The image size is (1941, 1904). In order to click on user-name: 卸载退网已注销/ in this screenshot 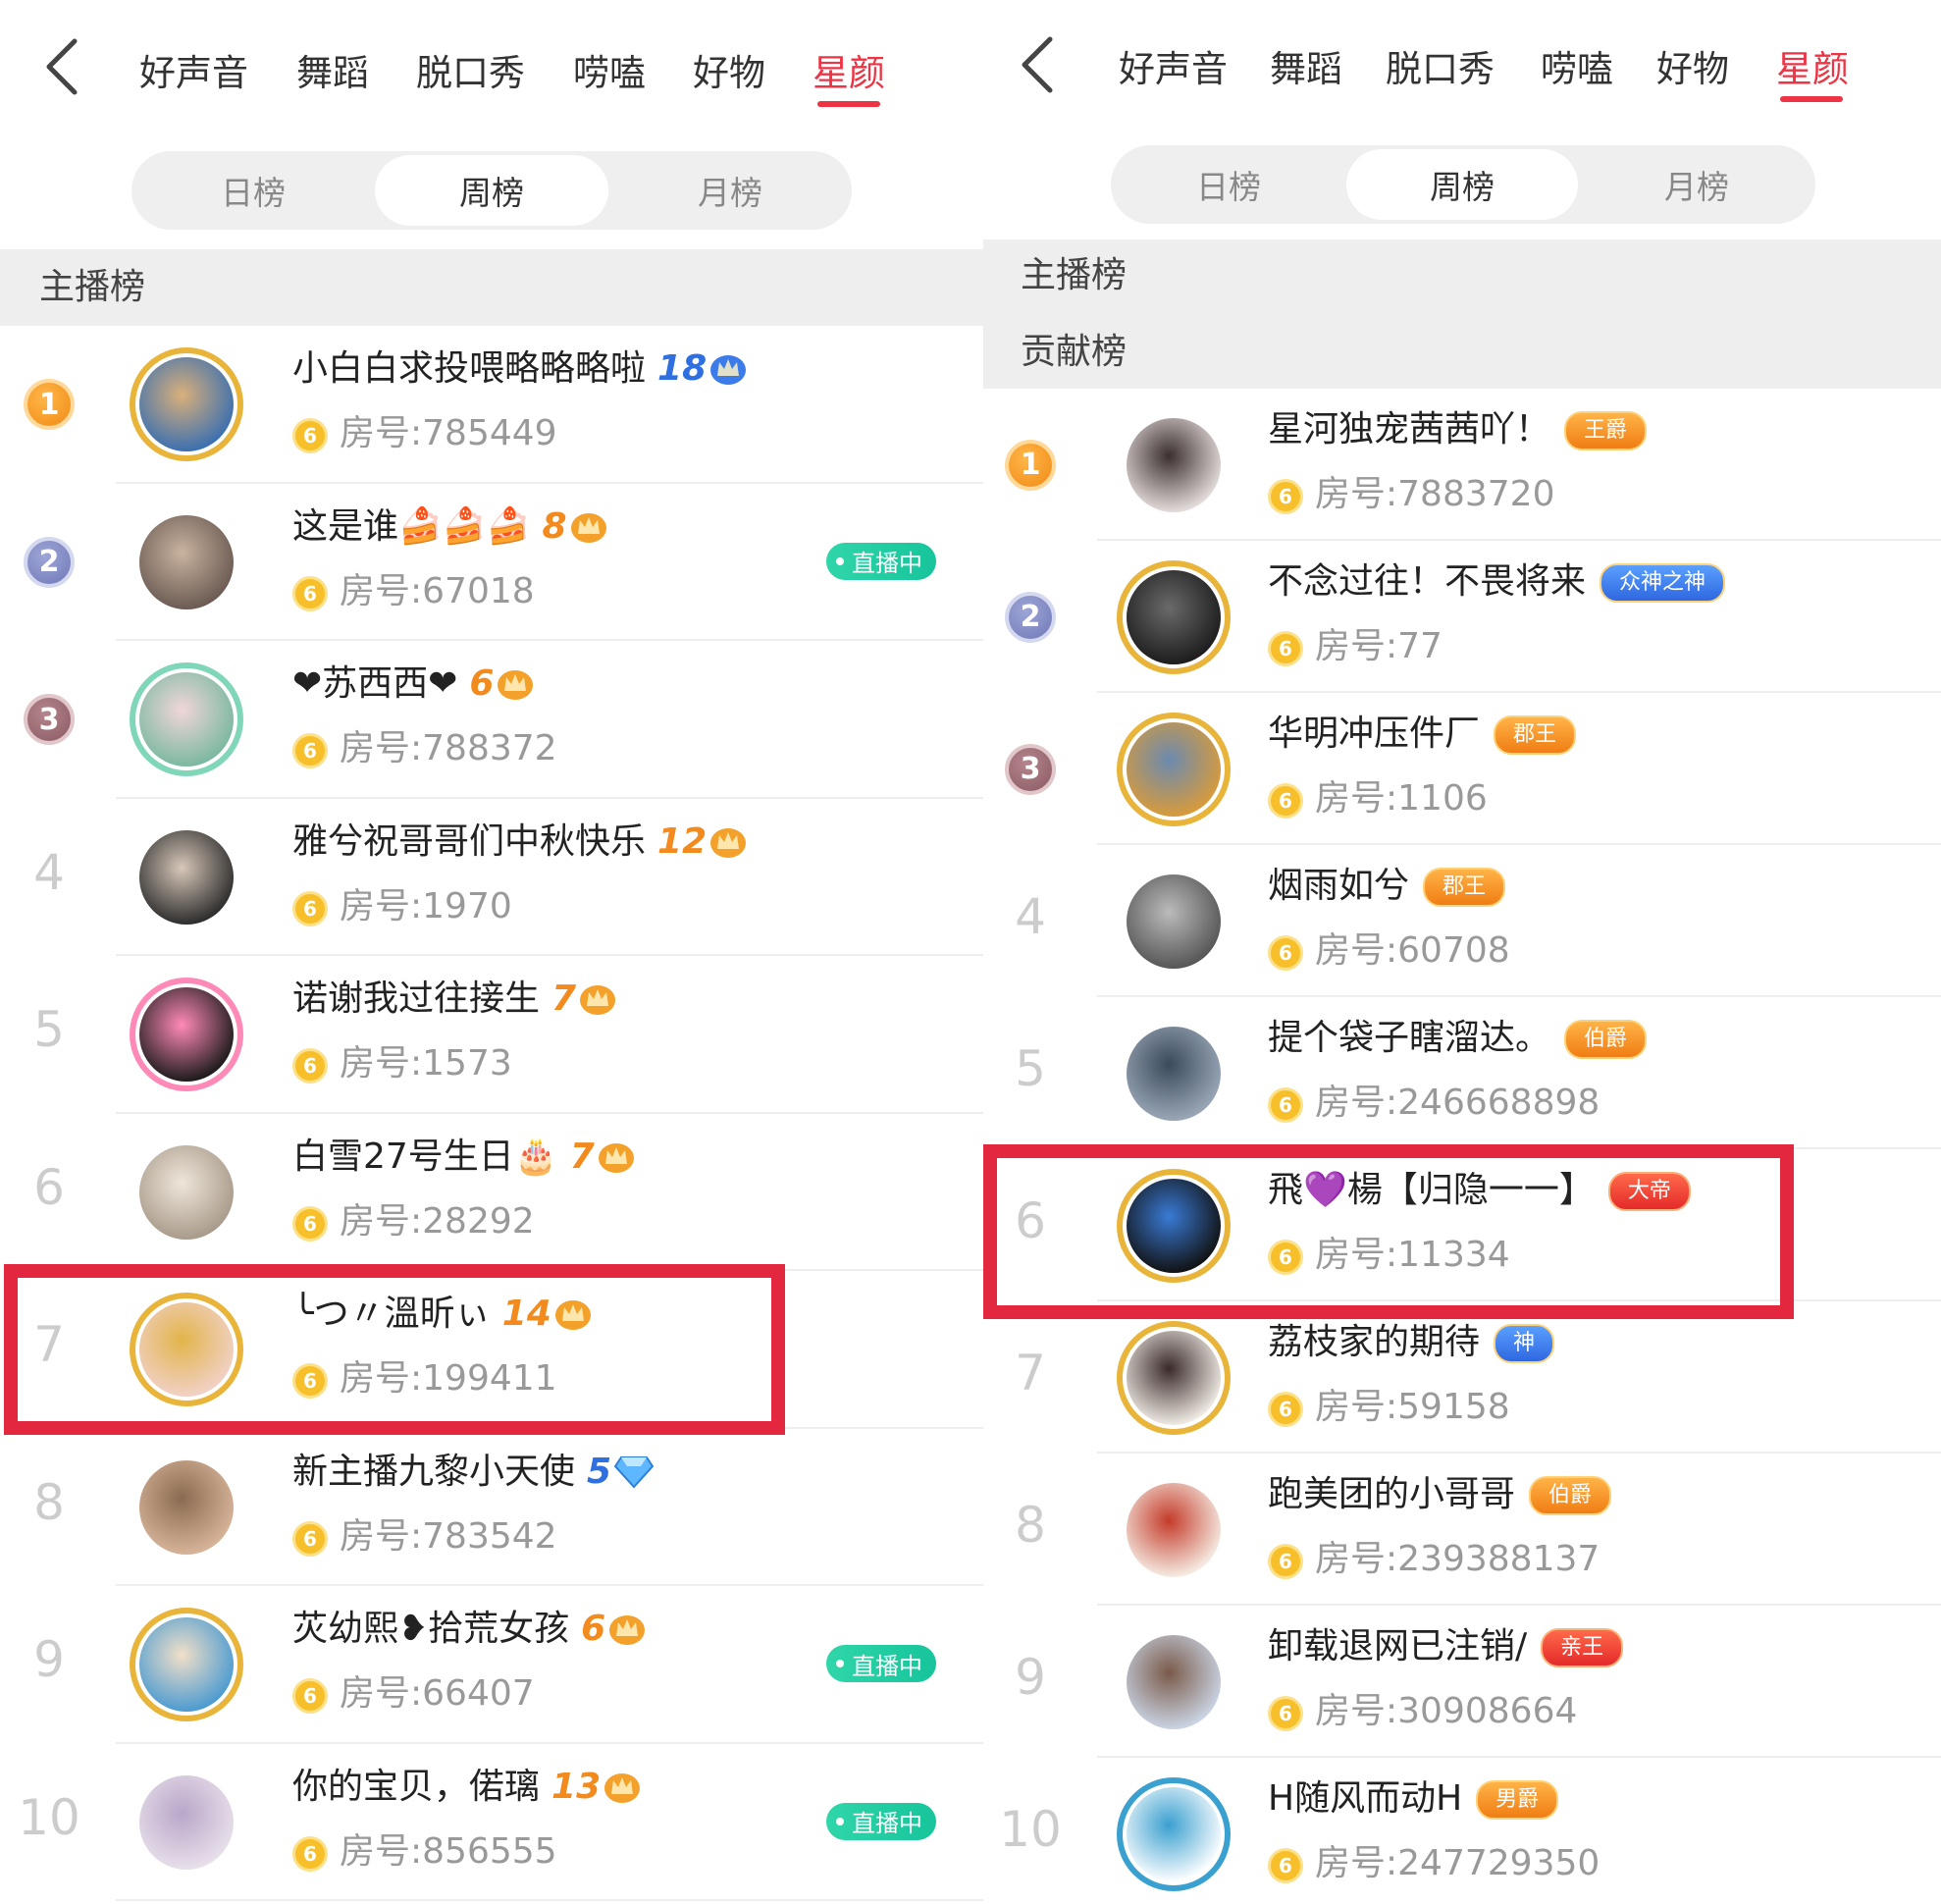, I will do `click(1398, 1645)`.